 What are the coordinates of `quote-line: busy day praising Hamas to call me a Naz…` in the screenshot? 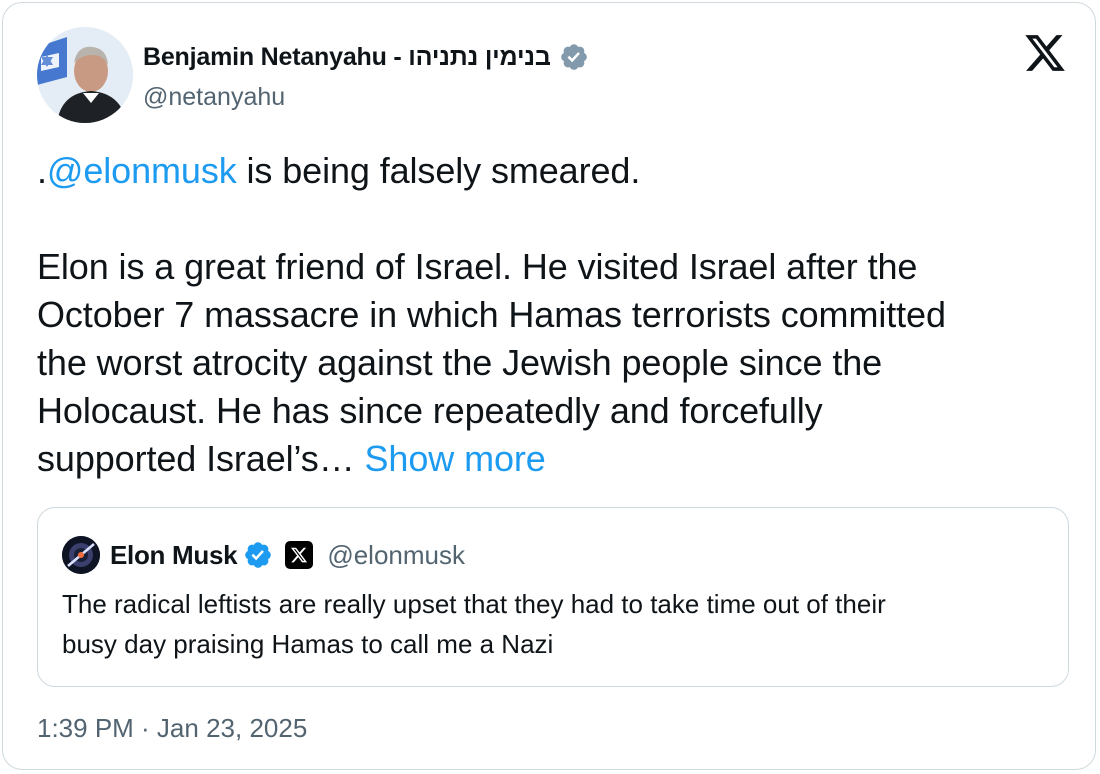 It's located at (308, 644).